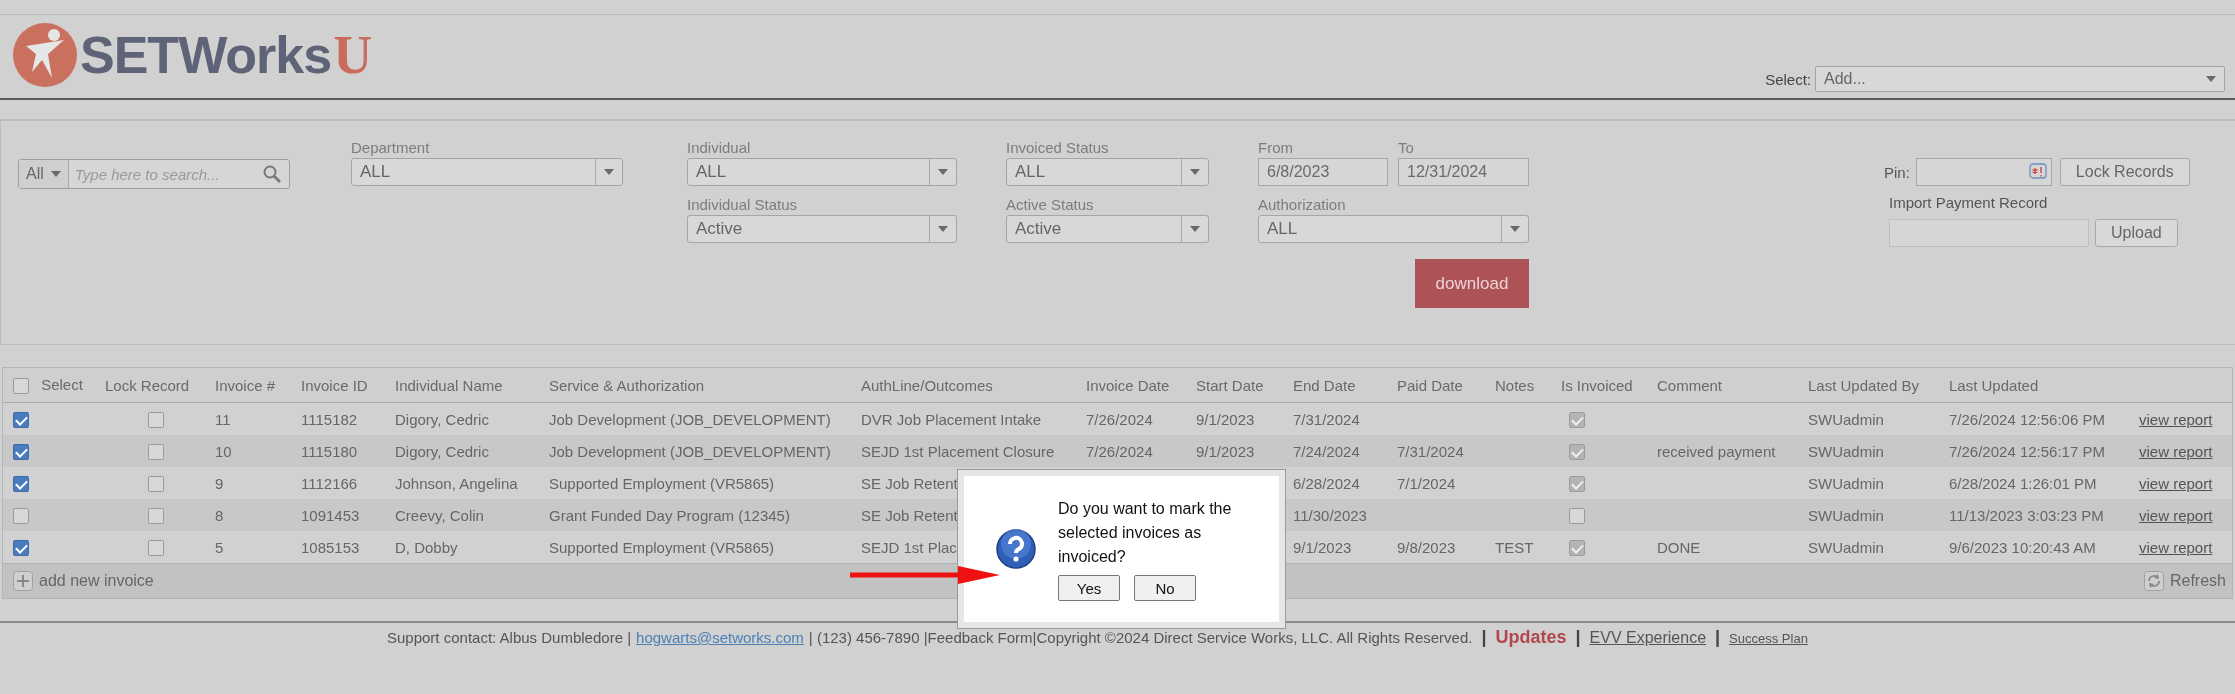 The image size is (2235, 694). Describe the element at coordinates (1430, 385) in the screenshot. I see `column-header: Paid Date` at that location.